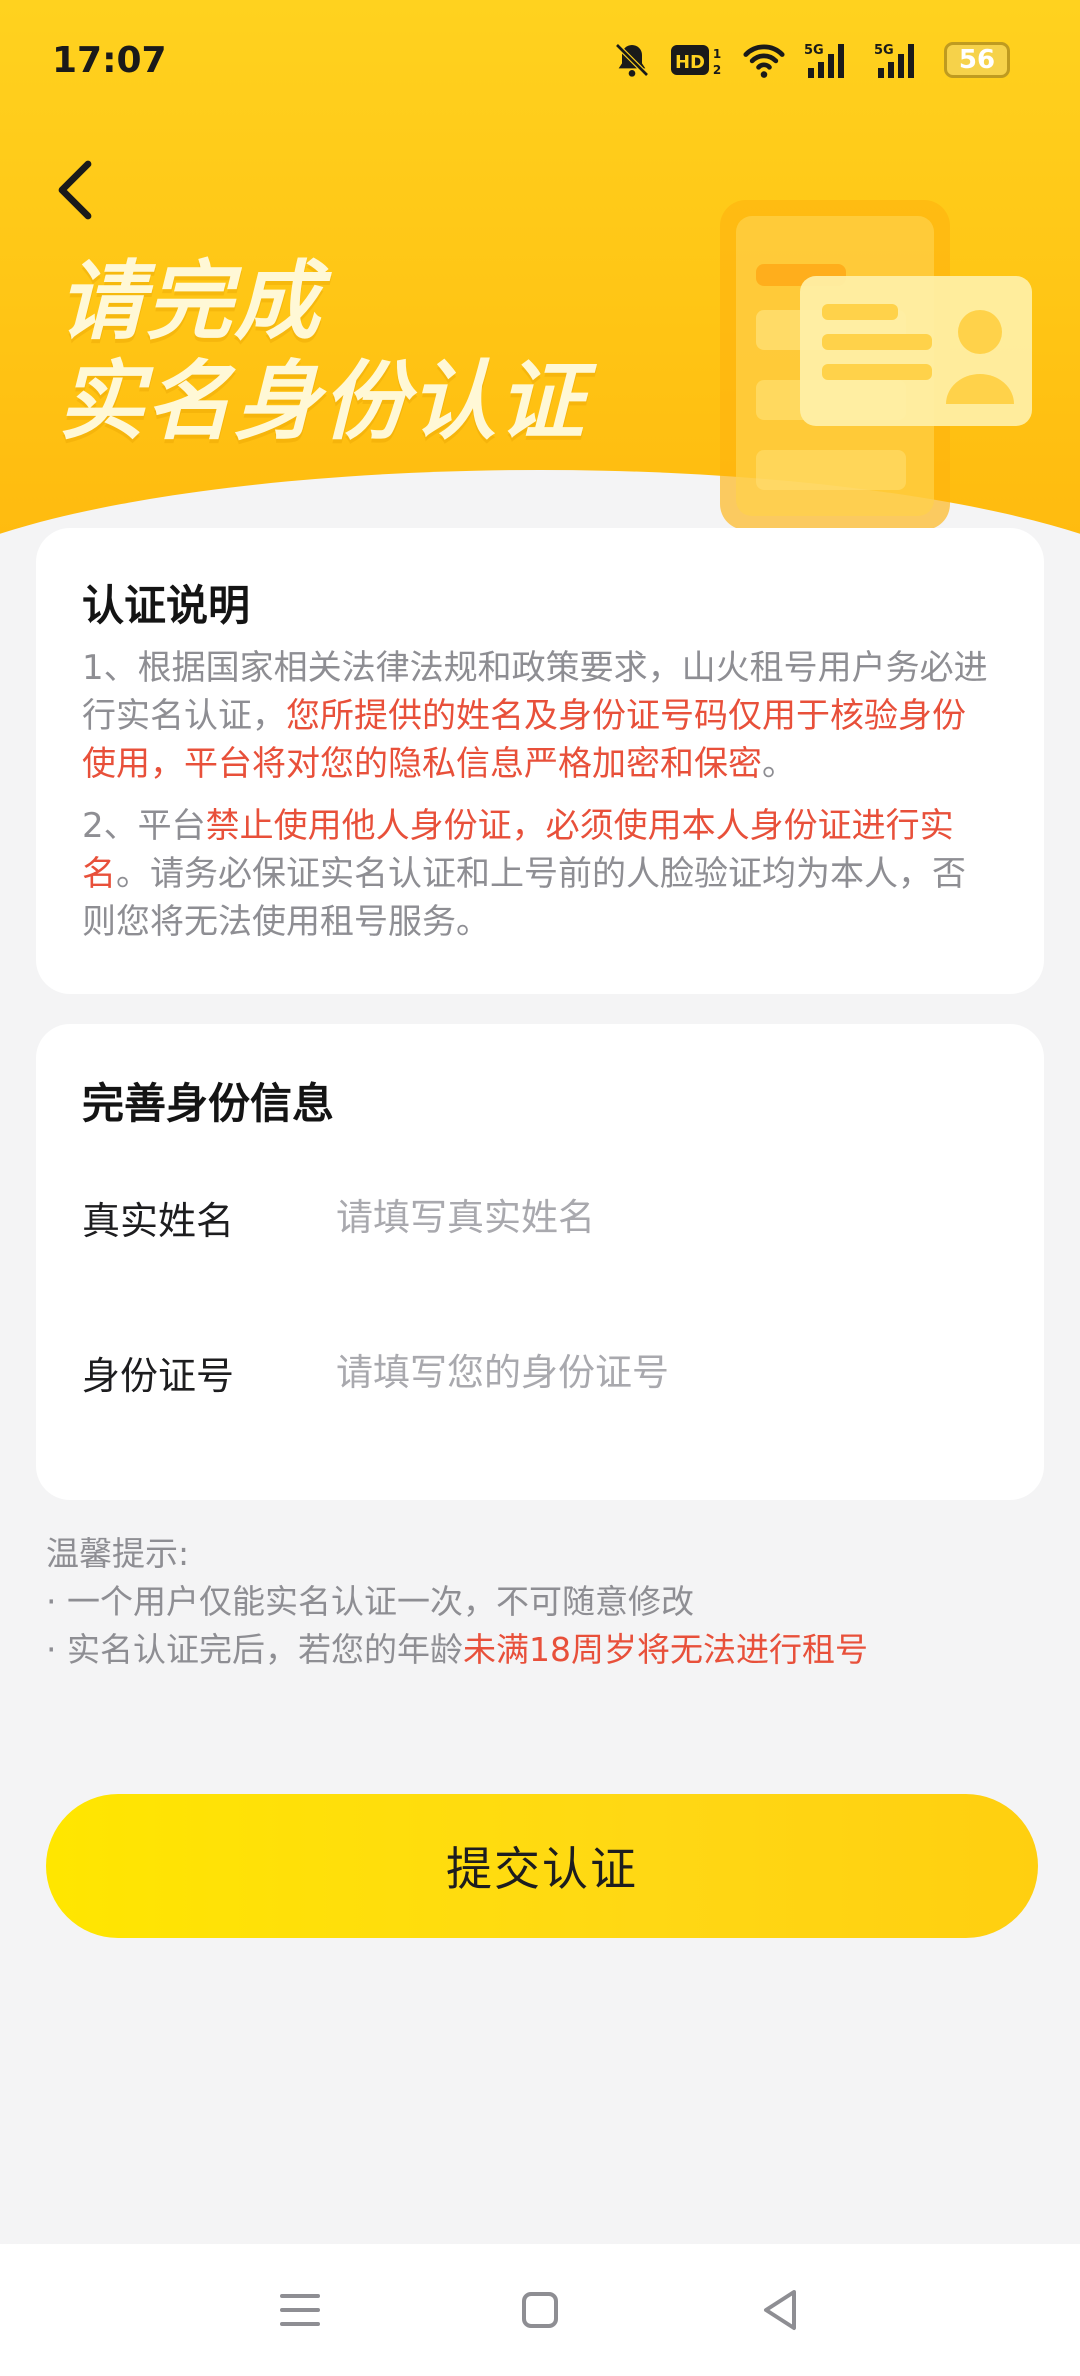 This screenshot has height=2376, width=1080. What do you see at coordinates (166, 605) in the screenshot?
I see `notice-title: 认证说明` at bounding box center [166, 605].